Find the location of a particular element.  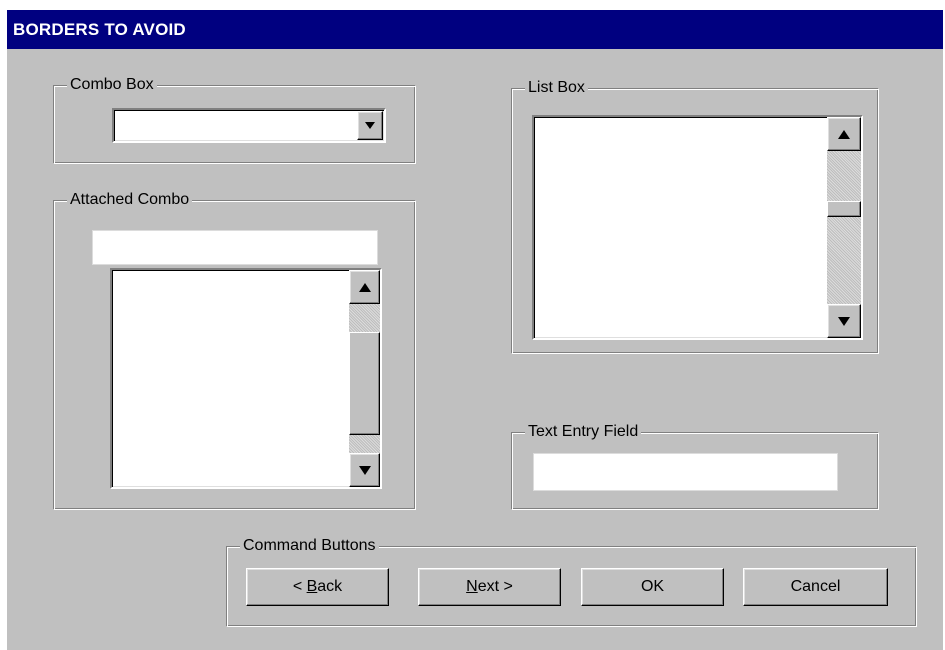

combo-box-group-label: Combo Box is located at coordinates (112, 85).